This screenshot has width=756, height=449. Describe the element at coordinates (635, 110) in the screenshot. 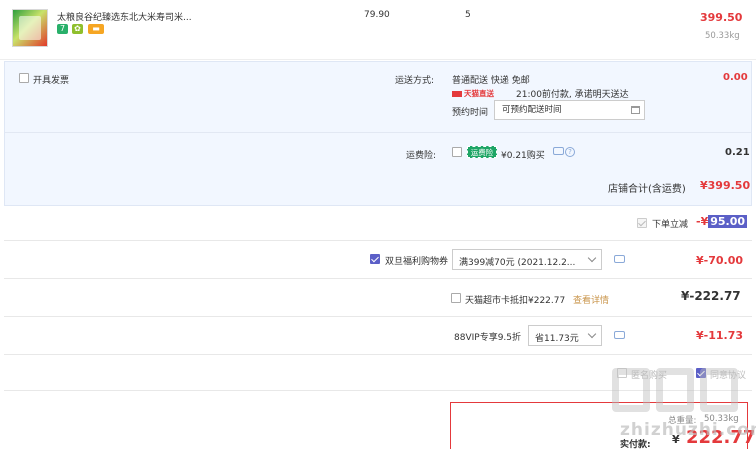

I see `calendar-icon` at that location.